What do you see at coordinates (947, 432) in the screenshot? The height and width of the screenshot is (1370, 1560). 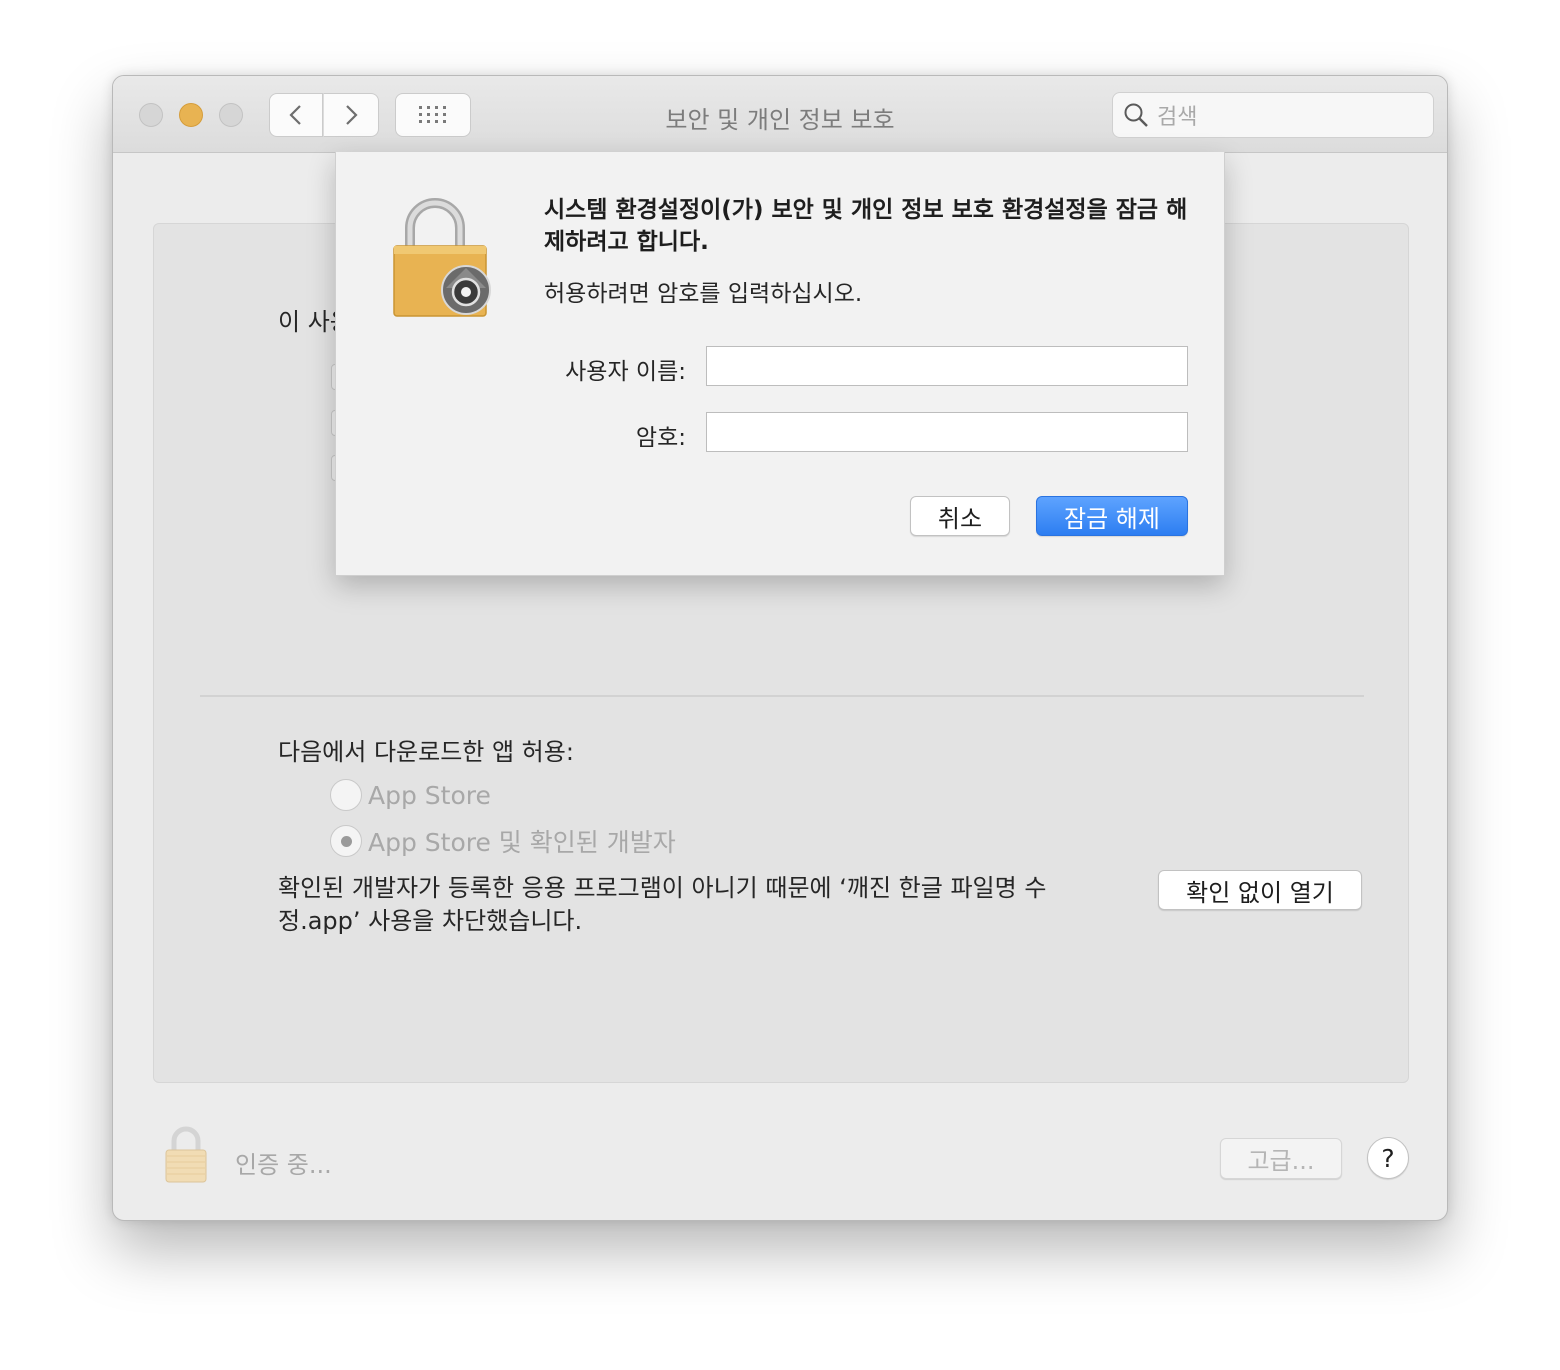 I see `password-field` at bounding box center [947, 432].